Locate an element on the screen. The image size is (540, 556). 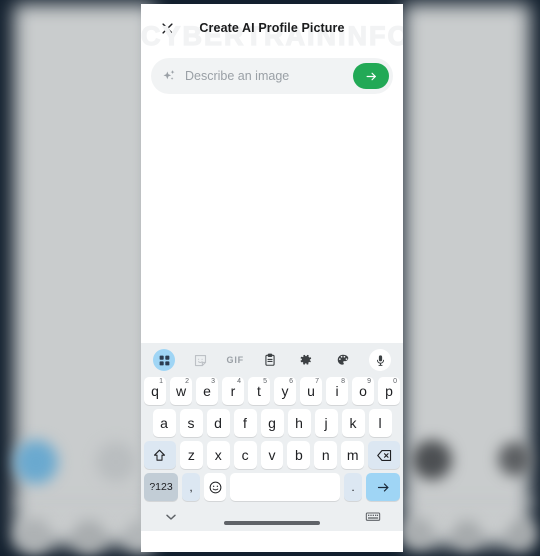
key-r: 4r is located at coordinates (233, 391).